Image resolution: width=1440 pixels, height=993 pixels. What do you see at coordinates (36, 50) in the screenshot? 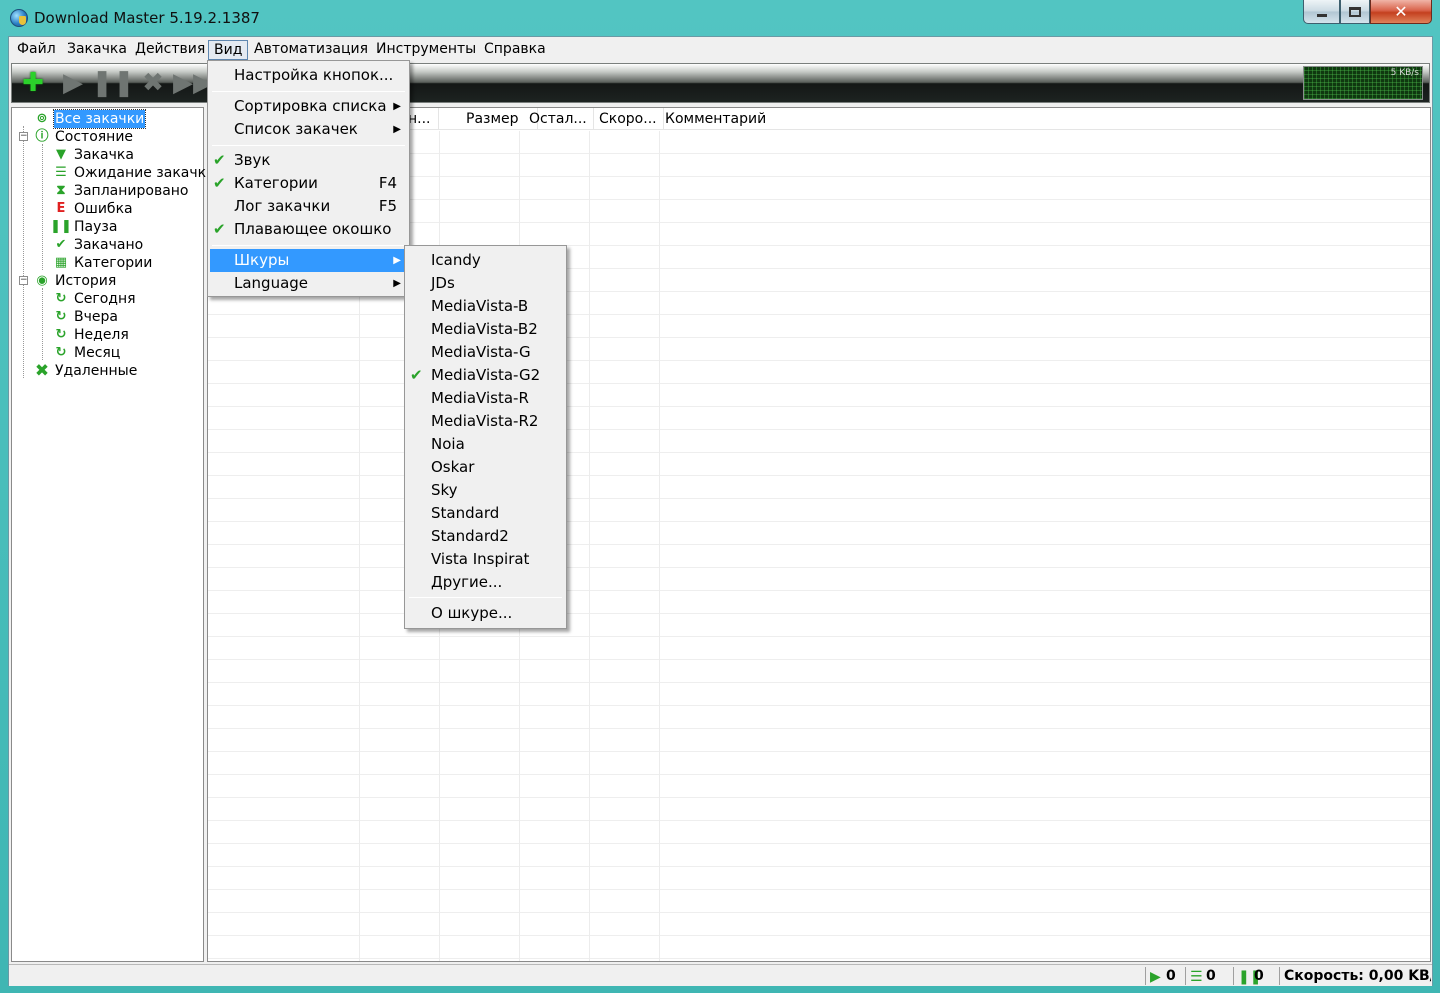
I see `menu-file: Файл` at bounding box center [36, 50].